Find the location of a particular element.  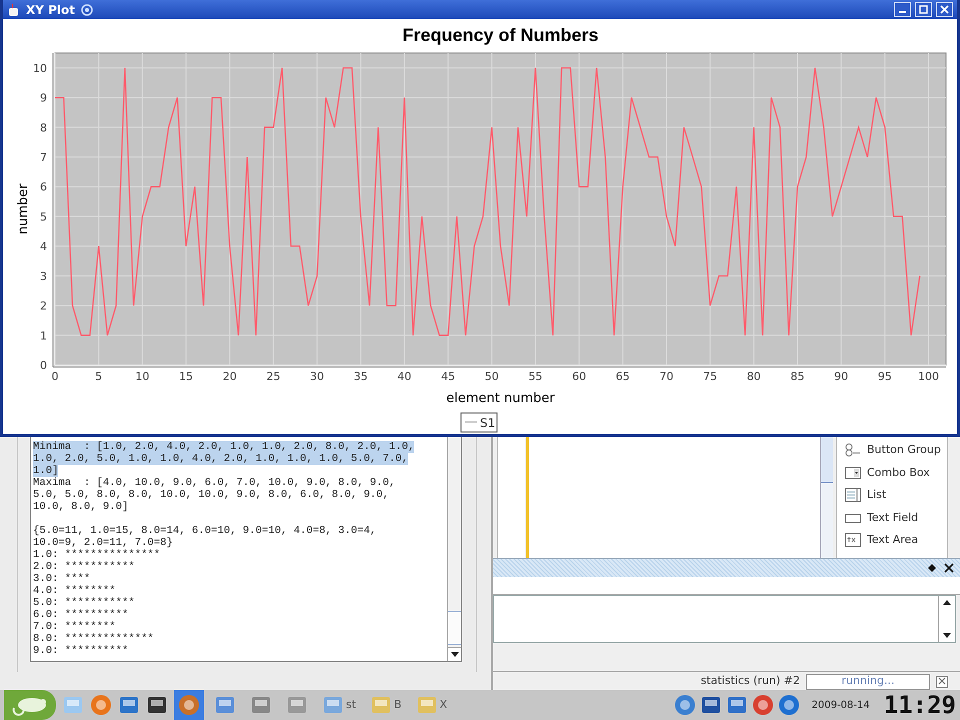

tick-label: 9 is located at coordinates (43, 98).